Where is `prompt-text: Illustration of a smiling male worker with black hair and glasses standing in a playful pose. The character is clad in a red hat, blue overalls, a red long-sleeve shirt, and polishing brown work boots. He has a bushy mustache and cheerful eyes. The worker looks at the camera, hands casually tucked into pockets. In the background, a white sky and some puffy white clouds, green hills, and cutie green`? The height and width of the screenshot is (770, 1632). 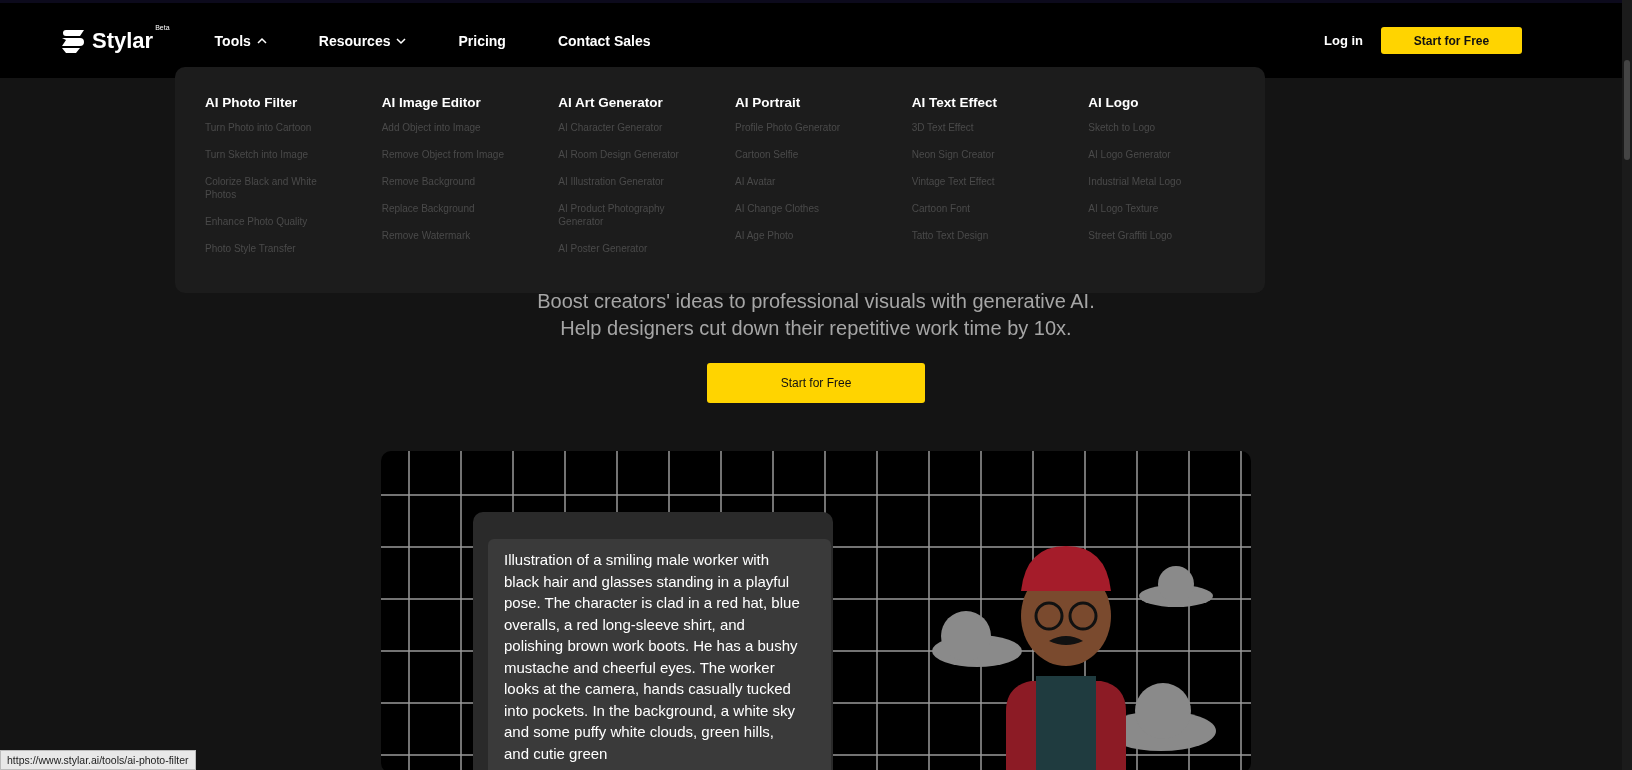
prompt-text: Illustration of a smiling male worker with black hair and glasses standing in a playful pose. The character is clad in a red hat, blue overalls, a red long-sleeve shirt, and polishing brown work boots. He has a bushy mustache and cheerful eyes. The worker looks at the camera, hands casually tucked into pockets. In the background, a white sky and some puffy white clouds, green hills, and cutie green is located at coordinates (659, 654).